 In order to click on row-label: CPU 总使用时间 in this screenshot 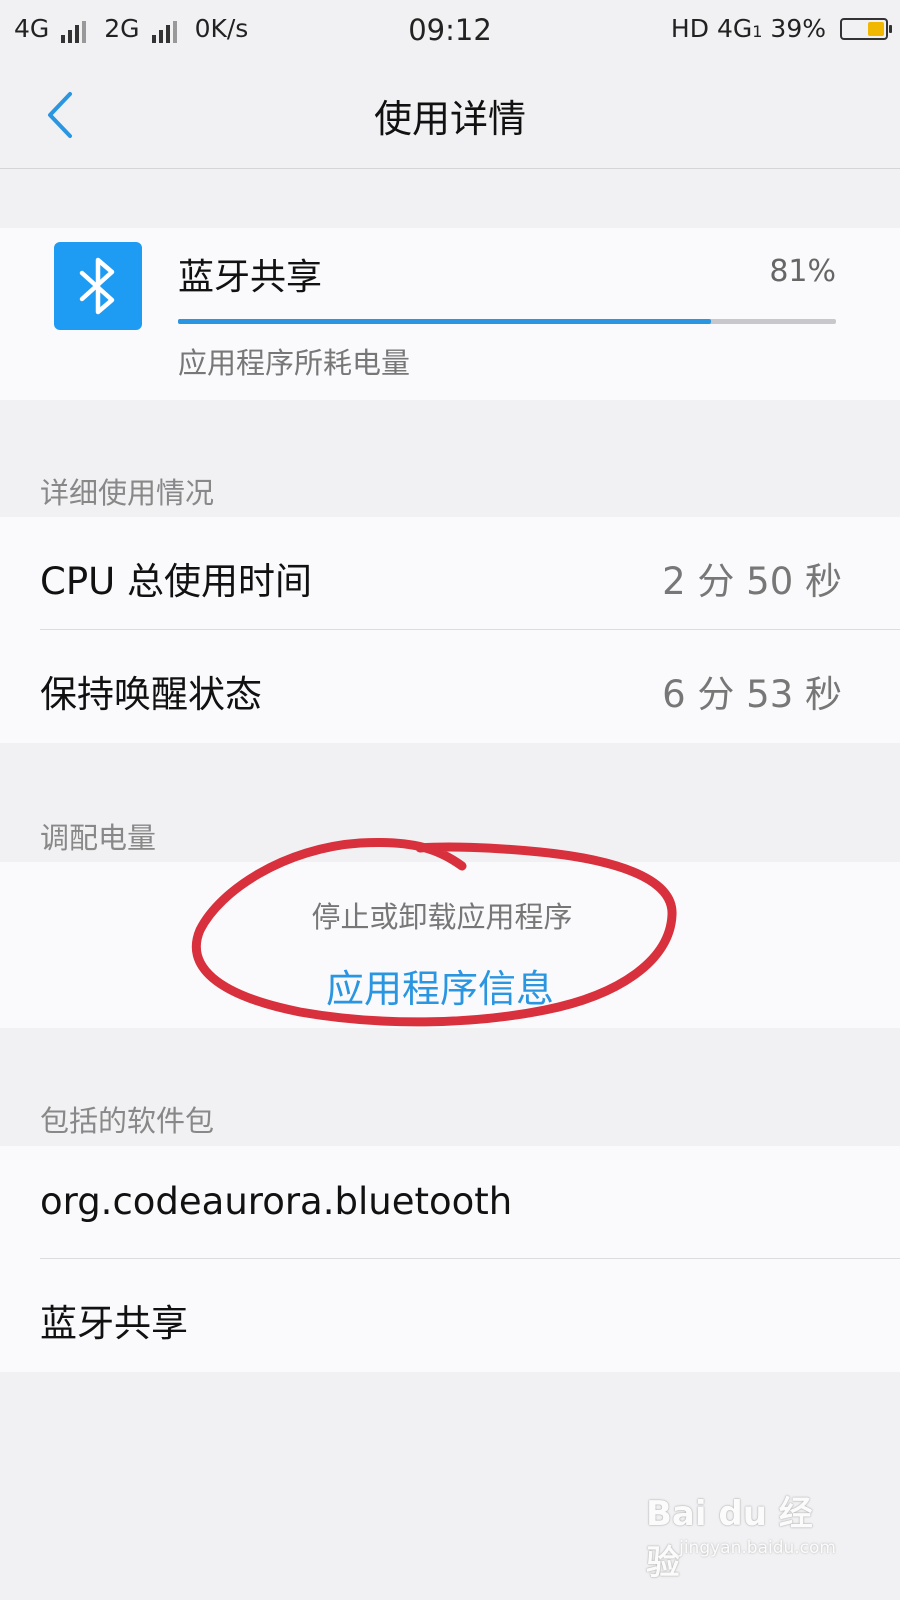, I will do `click(176, 581)`.